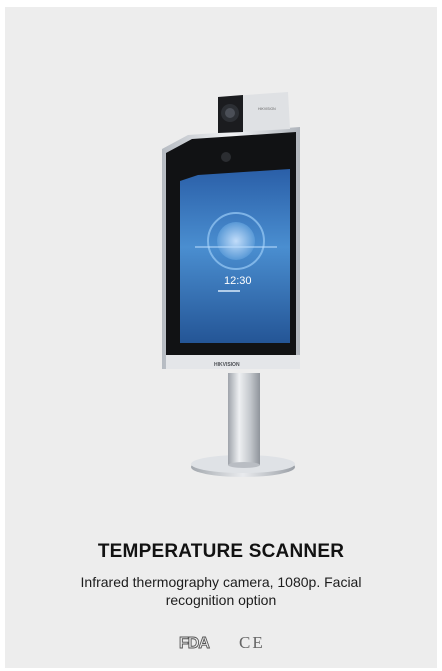 The image size is (442, 671). I want to click on camera-brand-label: HIKVISION, so click(267, 109).